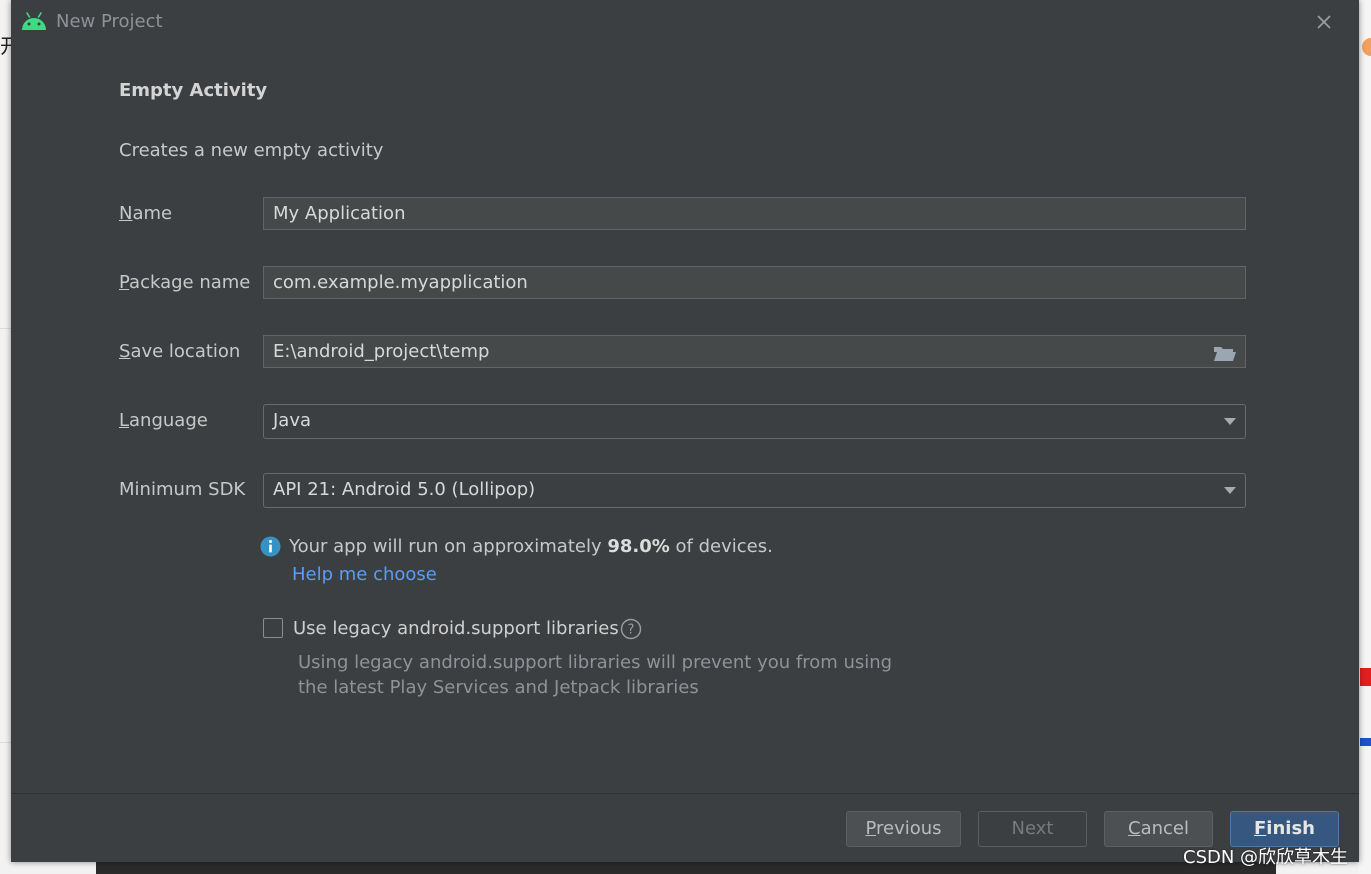  Describe the element at coordinates (109, 21) in the screenshot. I see `window-title: New Project` at that location.